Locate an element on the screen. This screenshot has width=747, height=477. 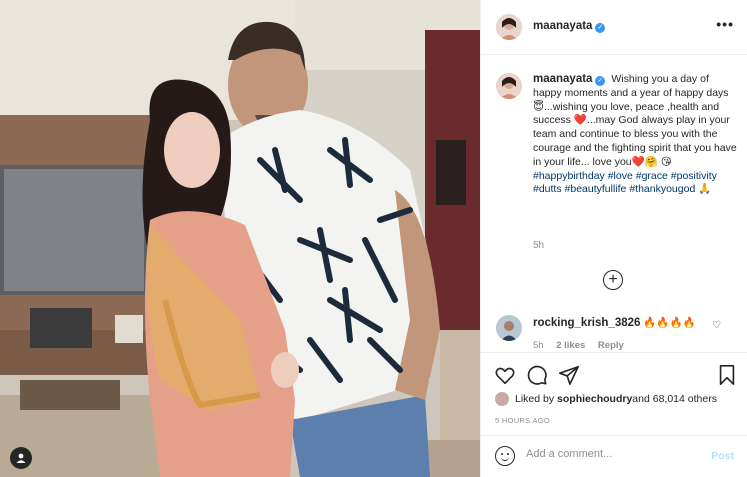
bookmark-icon is located at coordinates (727, 375).